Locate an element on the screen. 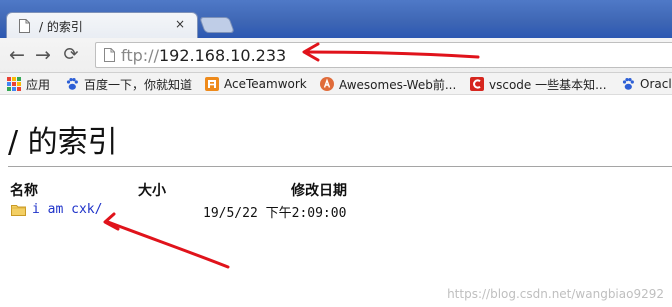  url-scheme: ftp:// is located at coordinates (140, 55).